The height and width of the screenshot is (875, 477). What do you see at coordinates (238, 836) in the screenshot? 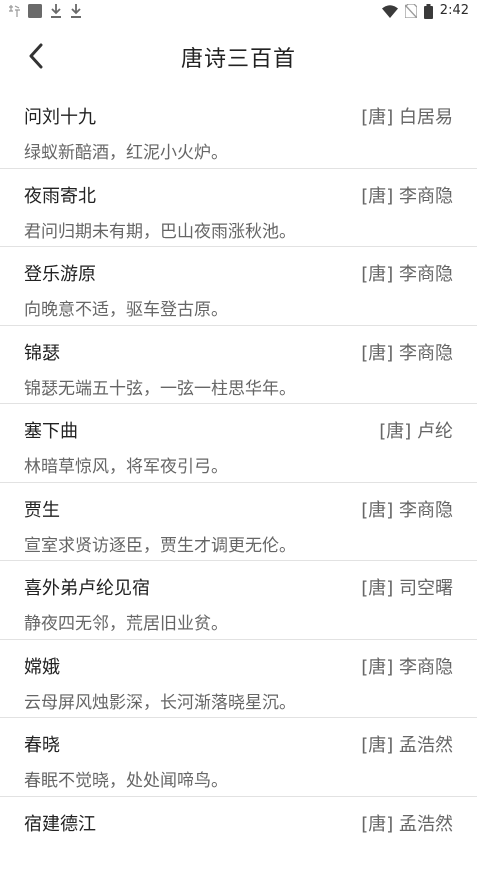
I see `list-item: 宿建德江 [唐] 孟浩然` at bounding box center [238, 836].